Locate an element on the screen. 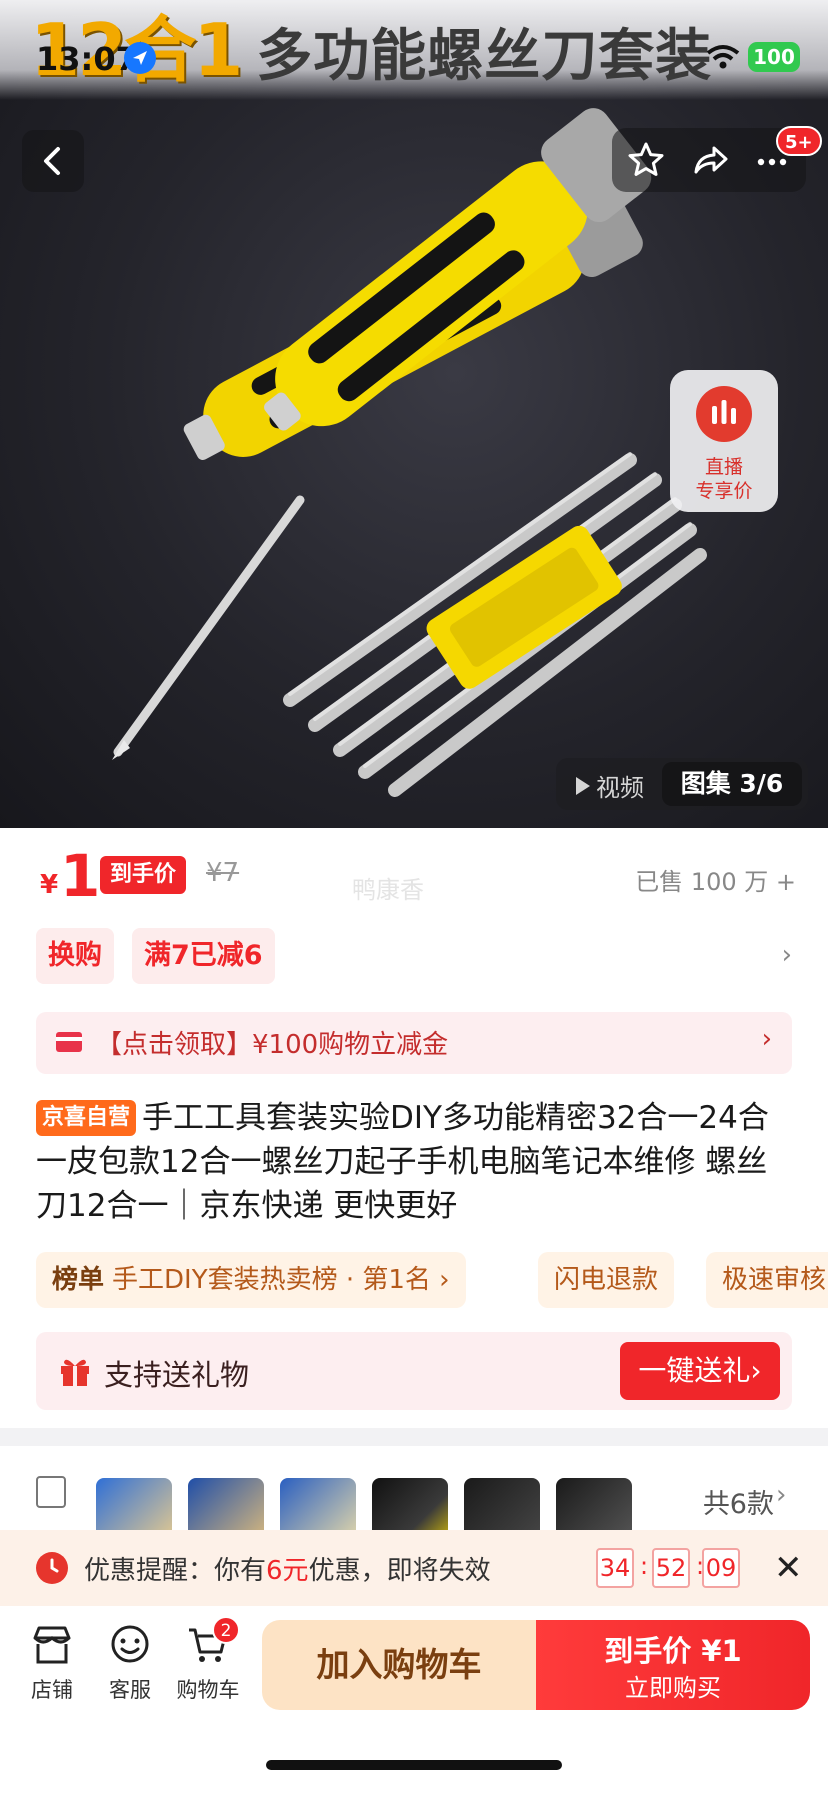 This screenshot has height=1793, width=828. back-button is located at coordinates (53, 161).